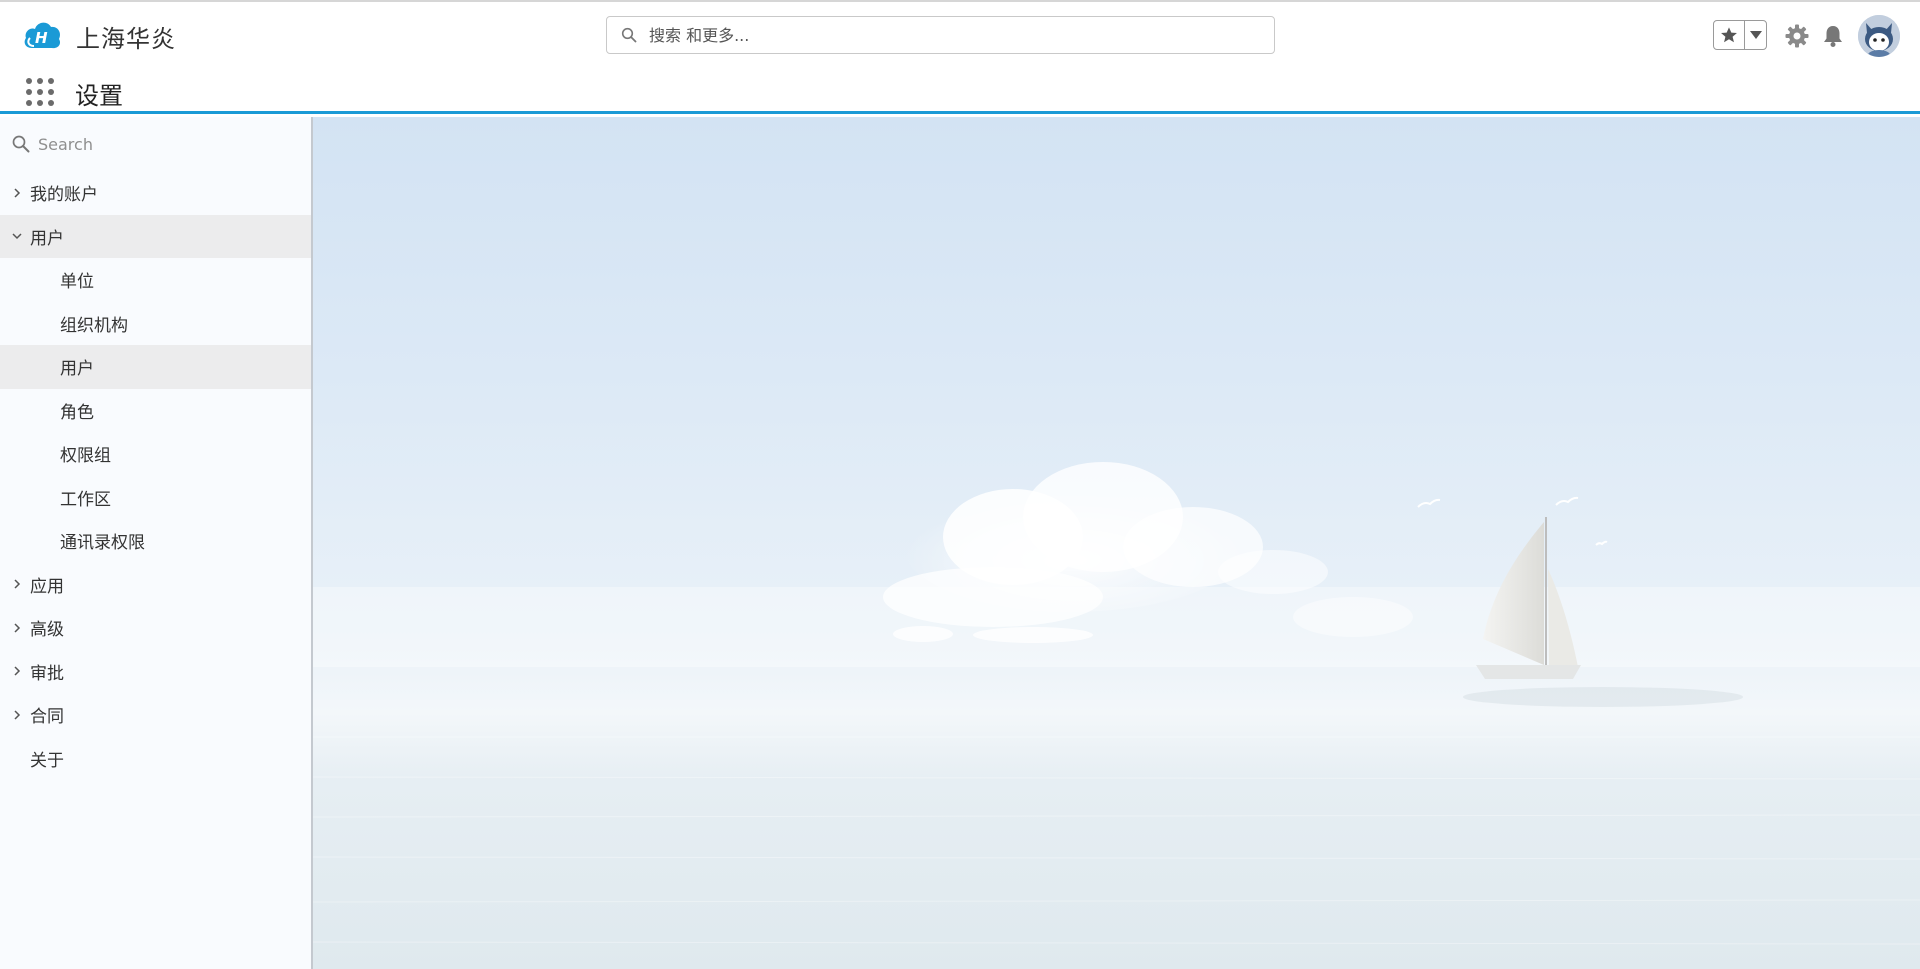 Image resolution: width=1920 pixels, height=969 pixels. What do you see at coordinates (155, 193) in the screenshot?
I see `sidebar-item-my-account: 我的账户` at bounding box center [155, 193].